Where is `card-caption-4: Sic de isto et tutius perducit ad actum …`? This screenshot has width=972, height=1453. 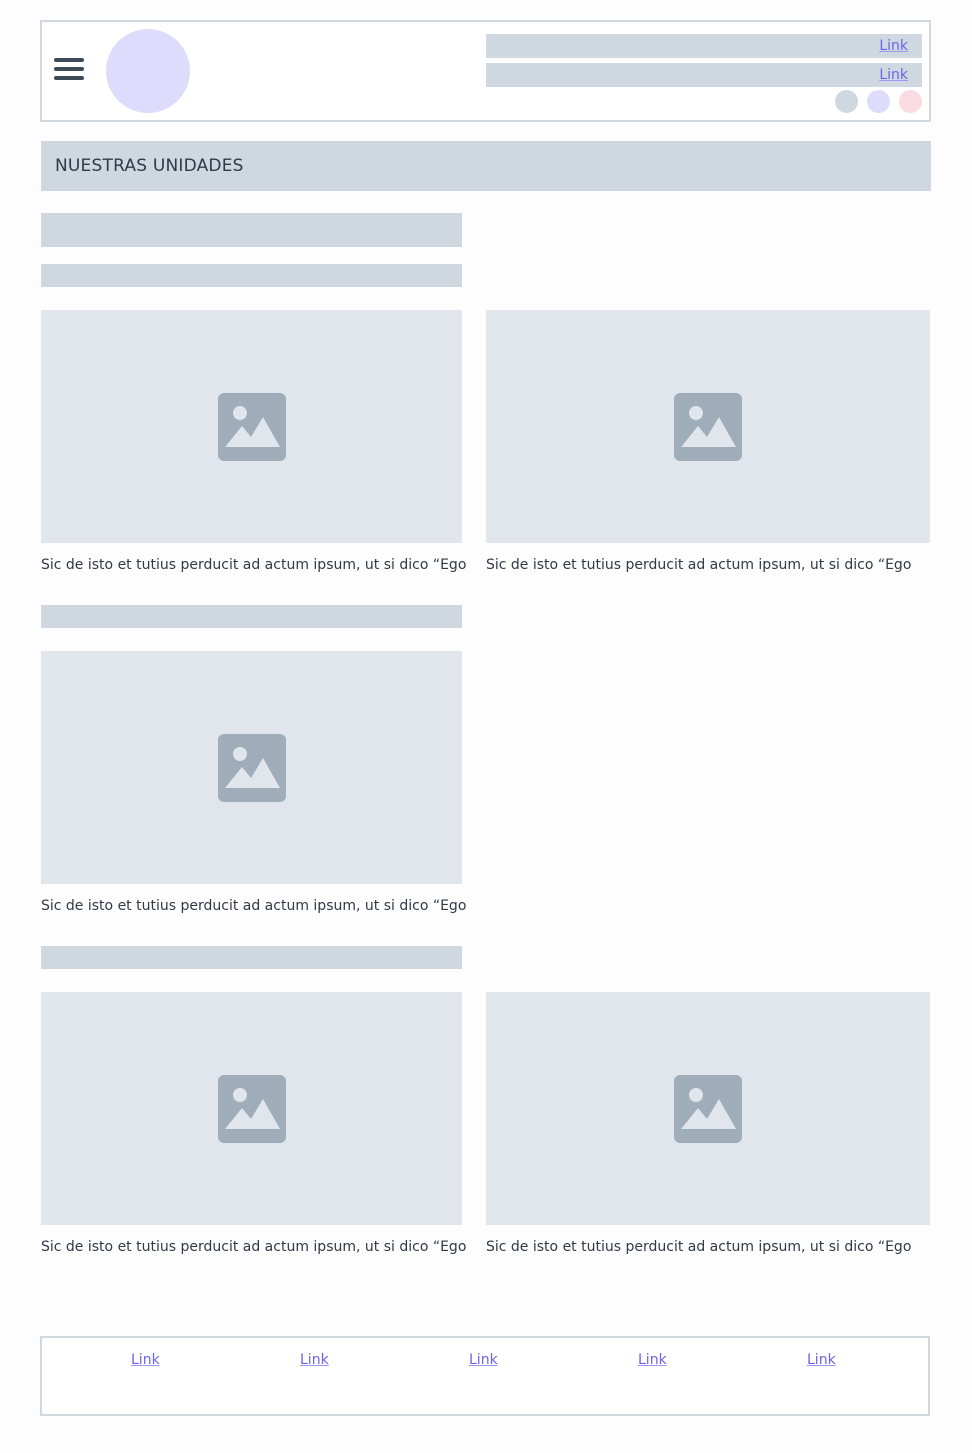 card-caption-4: Sic de isto et tutius perducit ad actum … is located at coordinates (254, 1247).